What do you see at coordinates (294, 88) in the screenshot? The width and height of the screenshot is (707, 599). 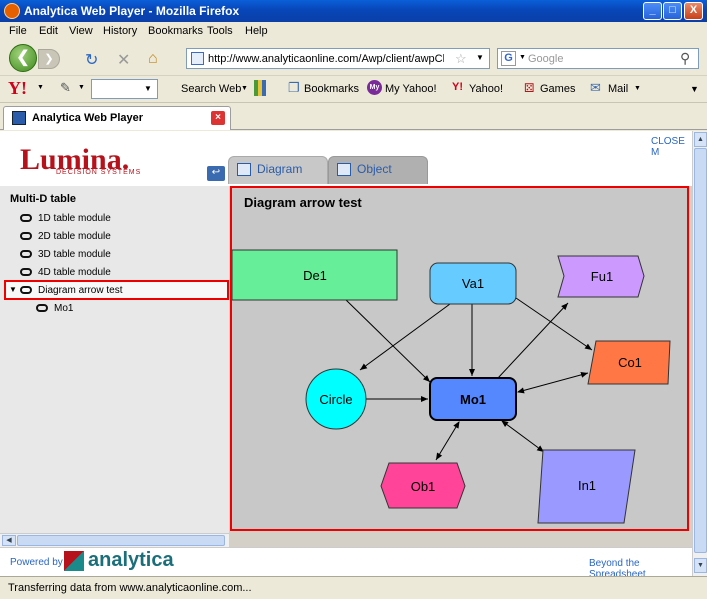 I see `bookmarks-icon: ❐` at bounding box center [294, 88].